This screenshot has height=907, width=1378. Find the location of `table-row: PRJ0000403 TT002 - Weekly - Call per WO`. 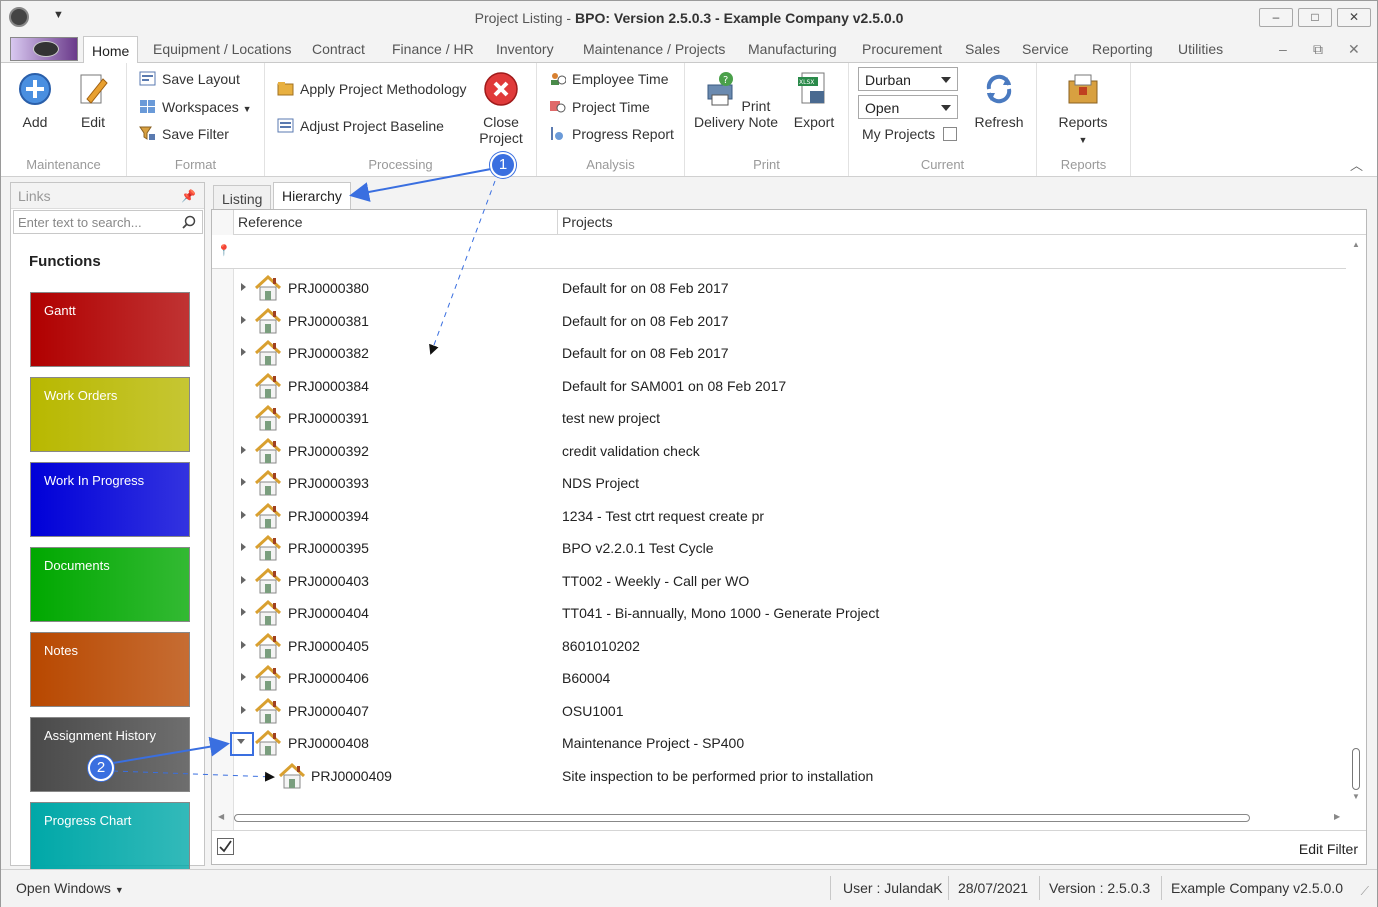

table-row: PRJ0000403 TT002 - Weekly - Call per WO is located at coordinates (789, 581).